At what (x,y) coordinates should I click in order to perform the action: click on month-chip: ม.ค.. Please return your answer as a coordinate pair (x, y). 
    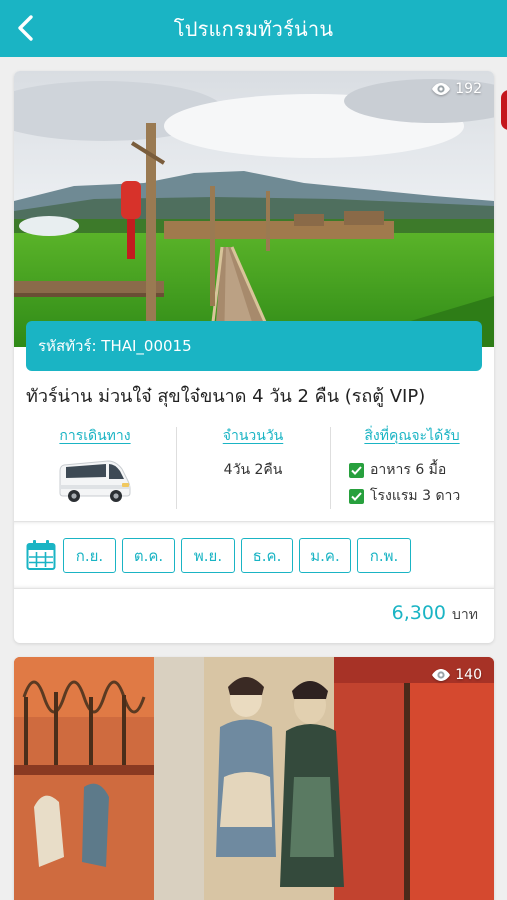
    Looking at the image, I should click on (325, 555).